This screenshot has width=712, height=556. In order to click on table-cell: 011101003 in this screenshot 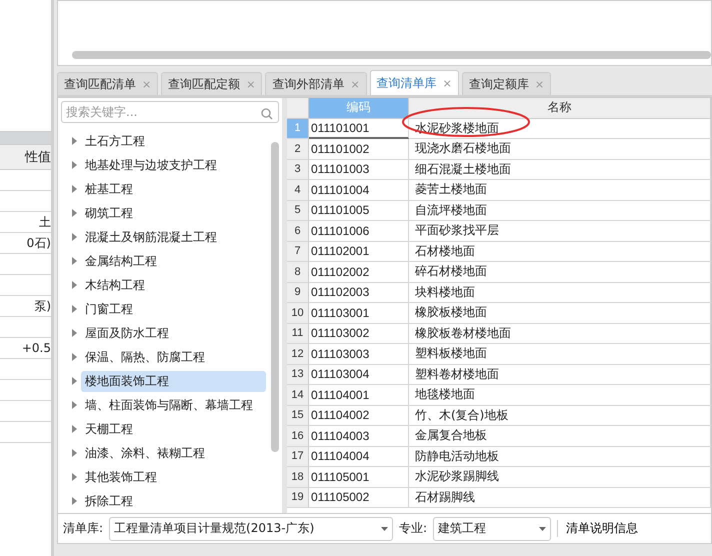, I will do `click(359, 170)`.